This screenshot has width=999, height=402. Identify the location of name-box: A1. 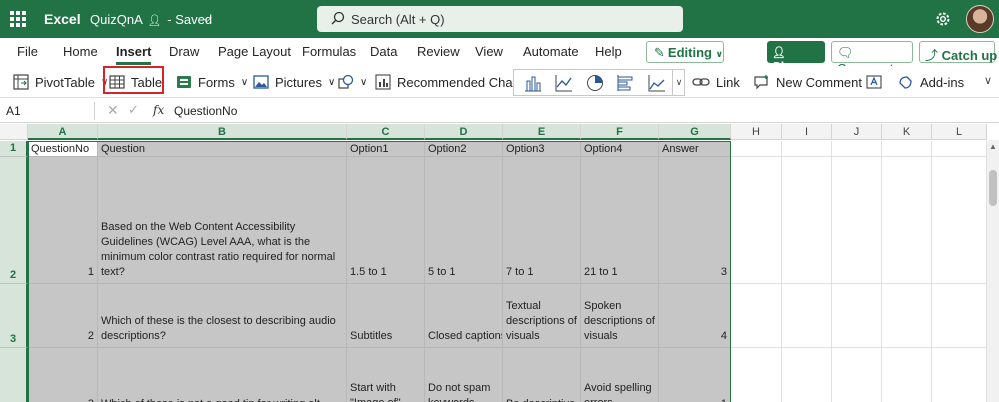
(13, 111).